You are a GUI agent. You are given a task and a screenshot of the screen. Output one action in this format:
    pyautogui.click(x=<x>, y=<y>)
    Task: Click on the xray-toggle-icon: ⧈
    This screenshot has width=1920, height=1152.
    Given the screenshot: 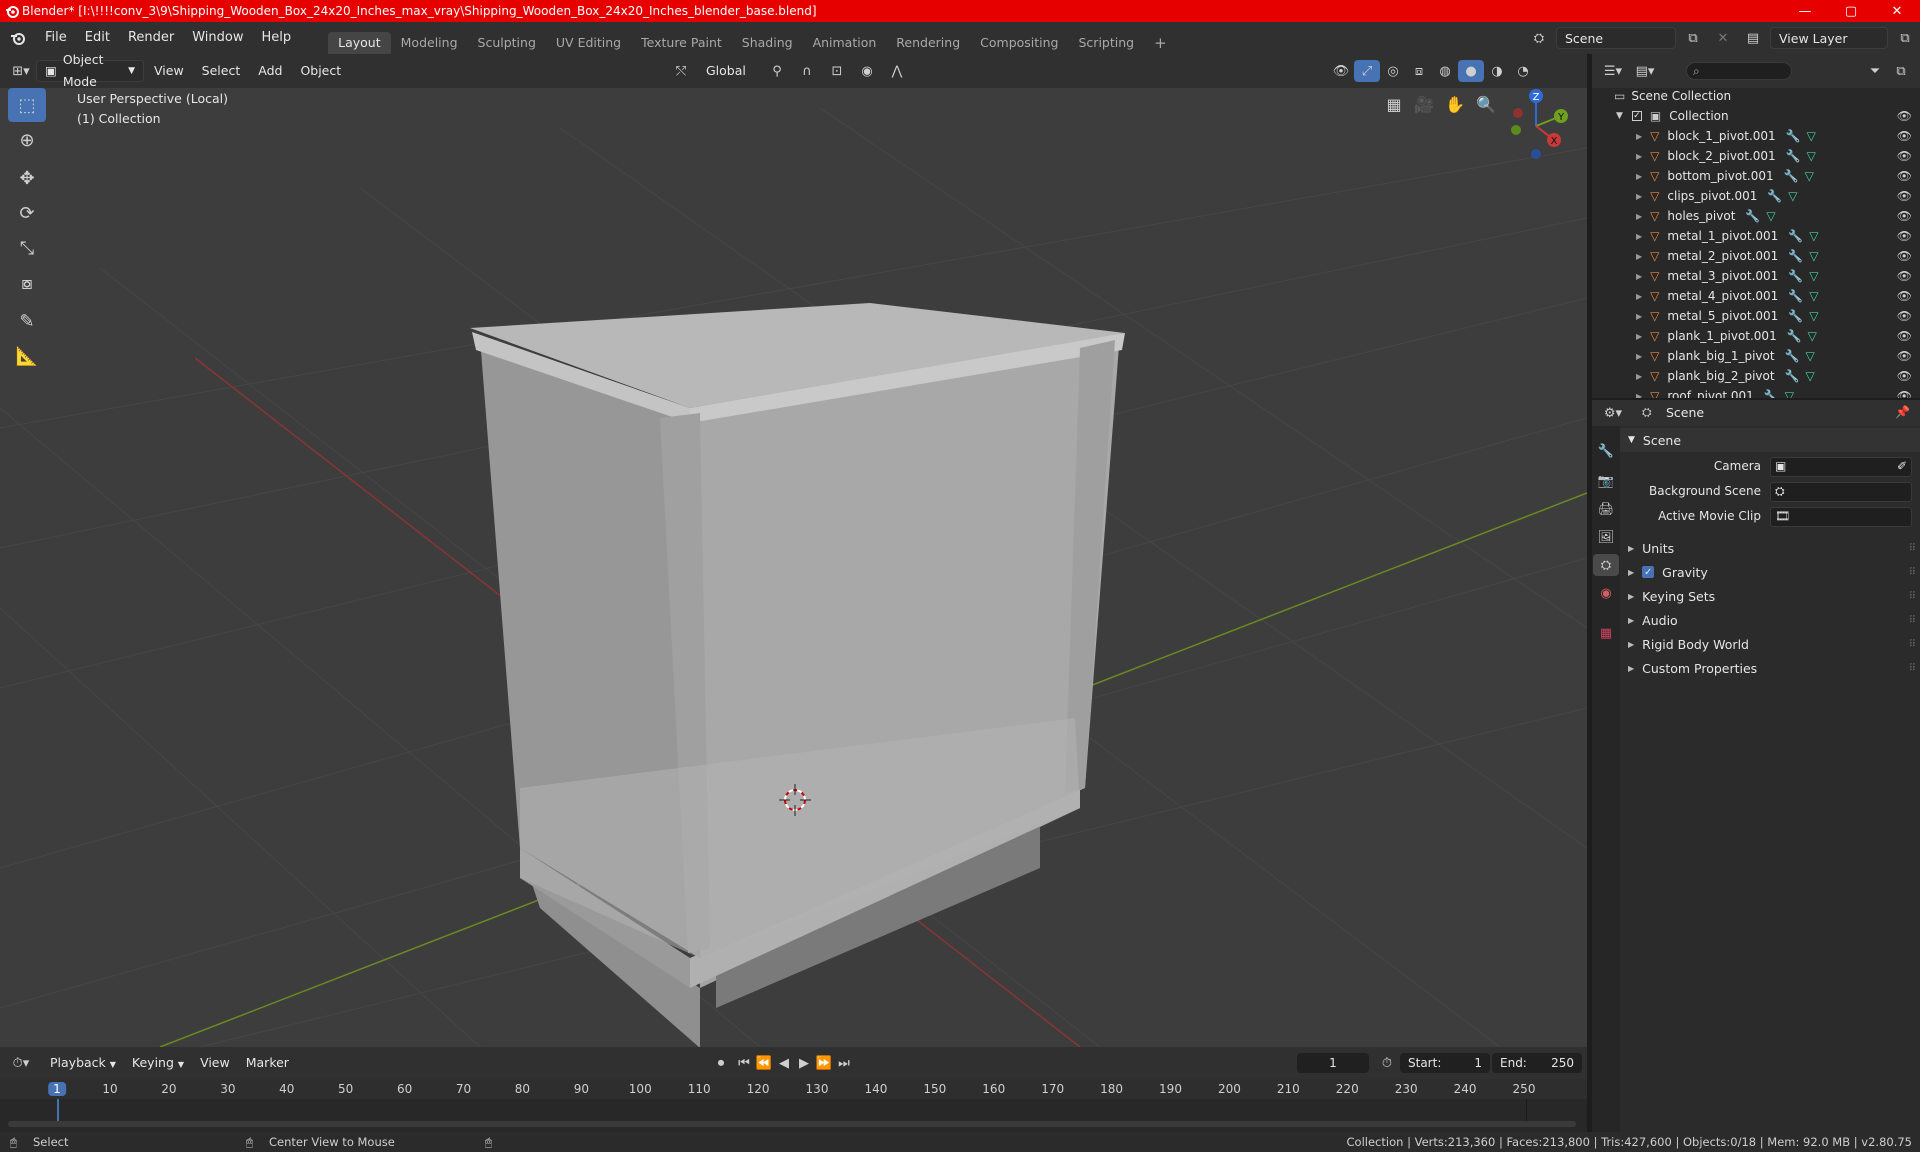 What is the action you would take?
    pyautogui.click(x=1419, y=71)
    